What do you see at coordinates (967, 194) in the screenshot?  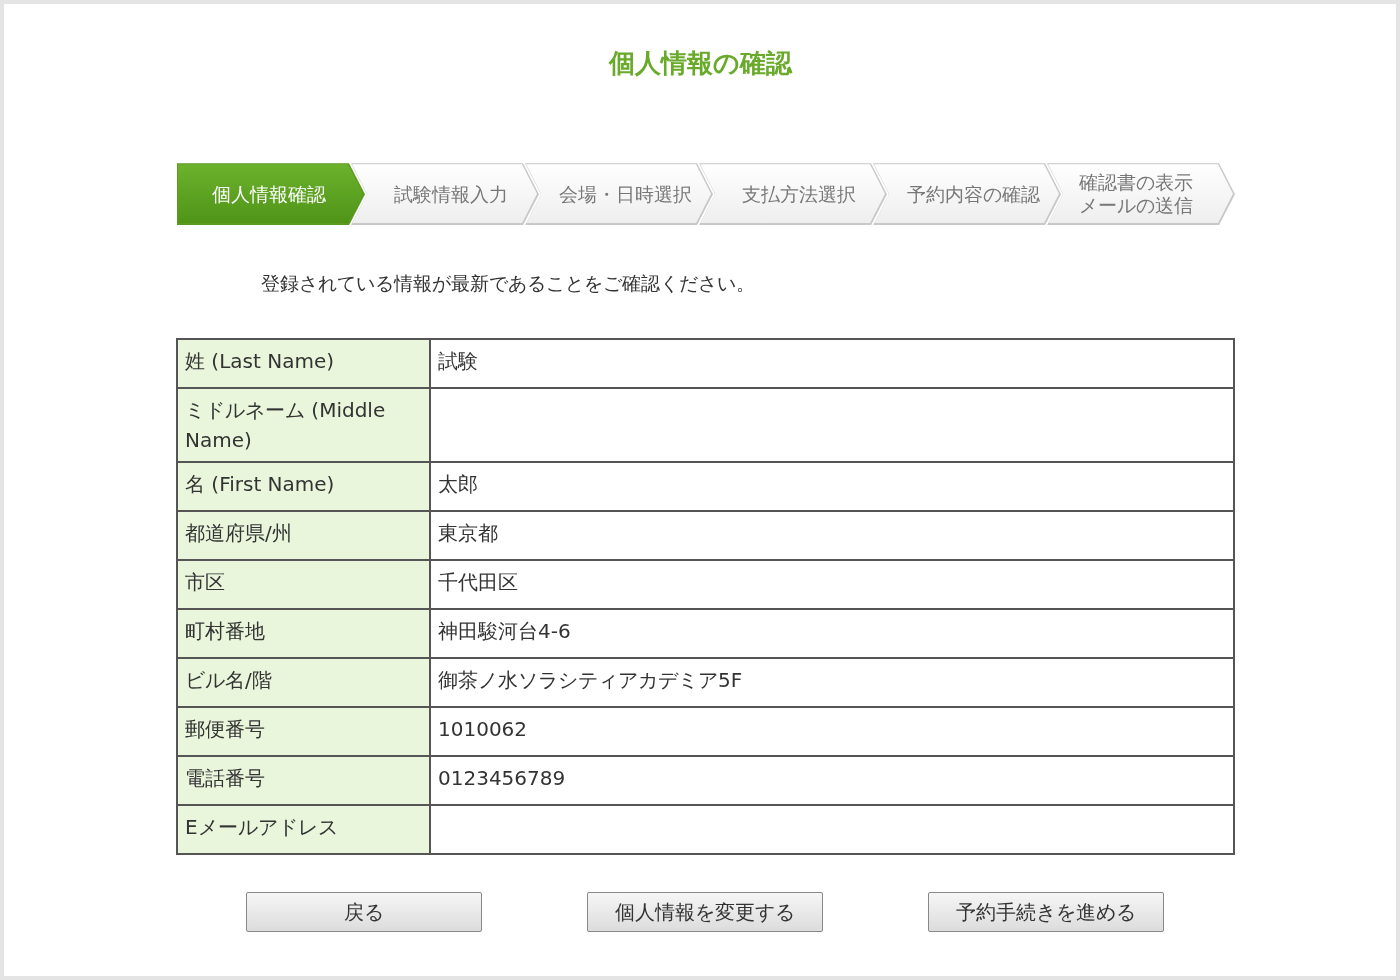 I see `progress-step: 予約内容の確認` at bounding box center [967, 194].